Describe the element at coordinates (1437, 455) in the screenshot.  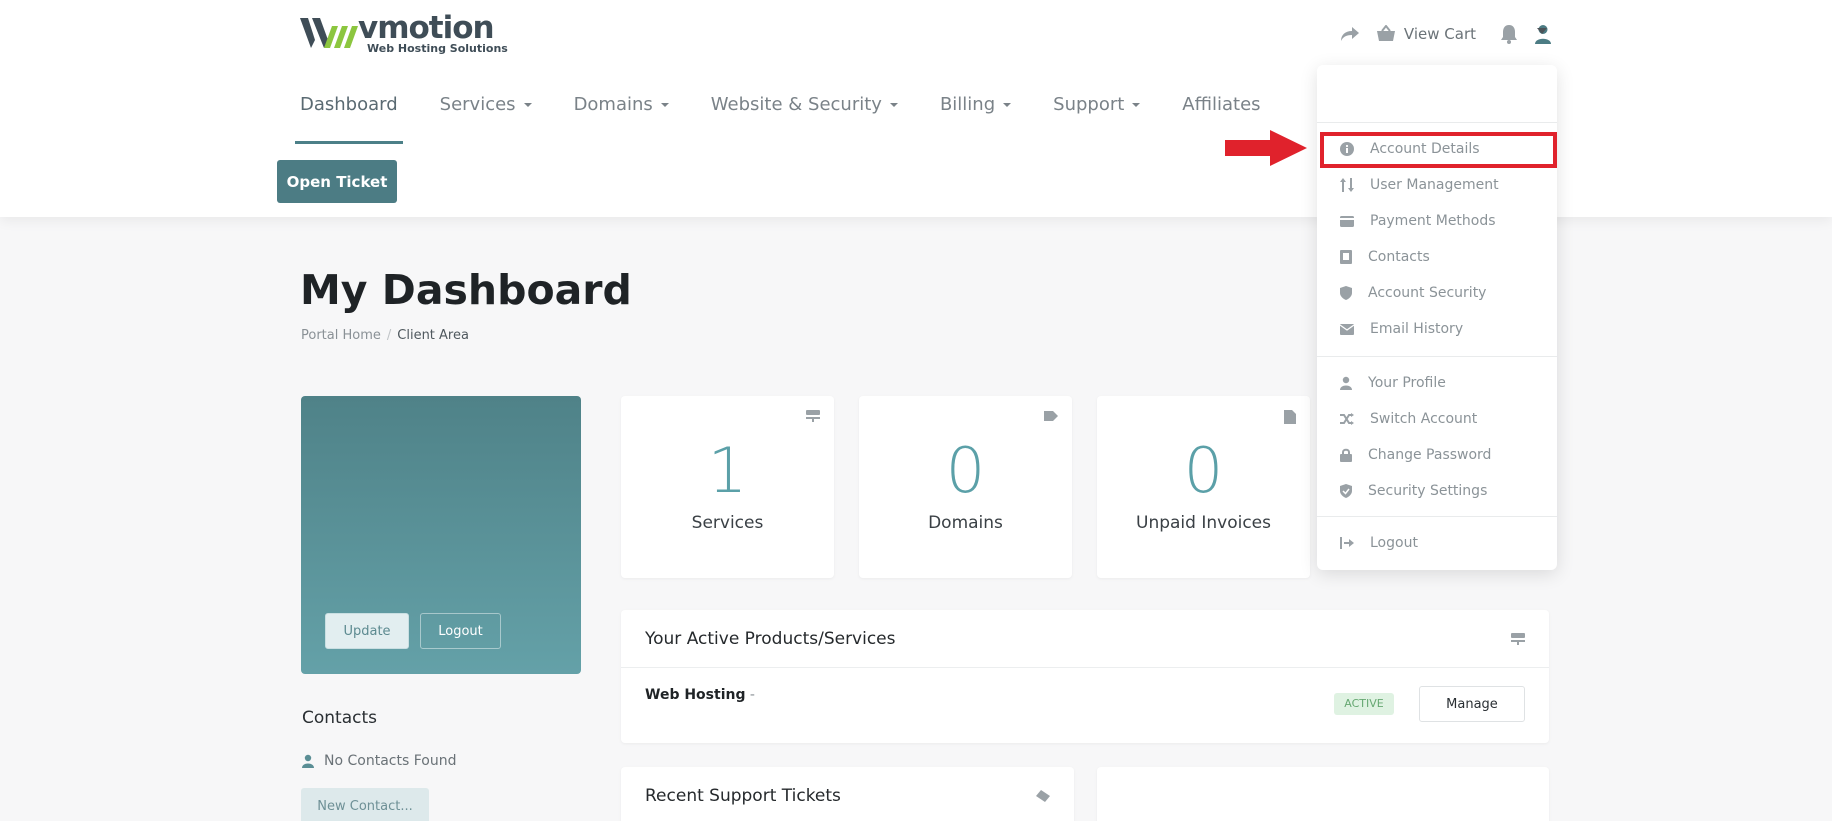
I see `menu-item-change-password: Change Password` at that location.